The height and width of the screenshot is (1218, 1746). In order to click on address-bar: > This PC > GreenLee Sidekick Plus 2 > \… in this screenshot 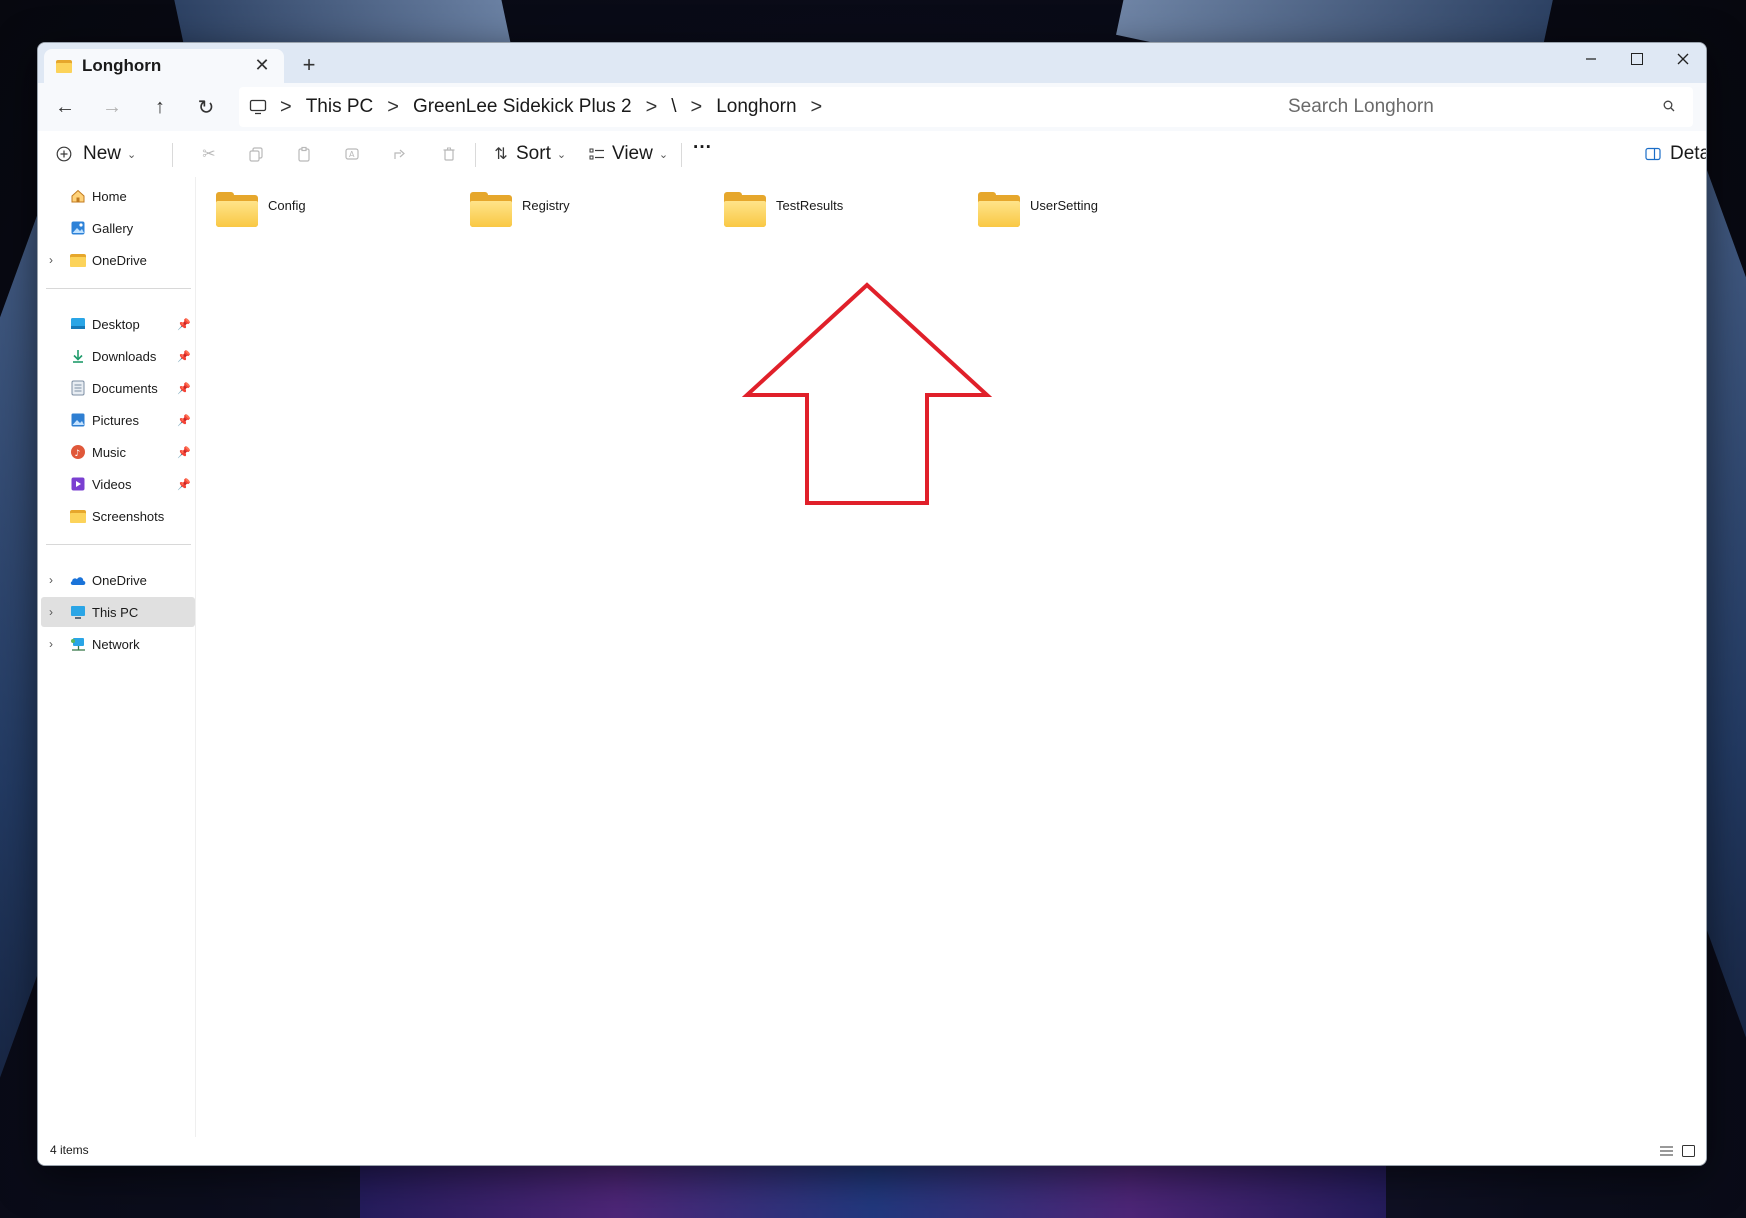, I will do `click(770, 107)`.